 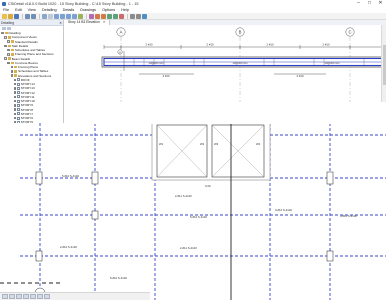 What do you see at coordinates (108, 10) in the screenshot?
I see `menu-options: Options` at bounding box center [108, 10].